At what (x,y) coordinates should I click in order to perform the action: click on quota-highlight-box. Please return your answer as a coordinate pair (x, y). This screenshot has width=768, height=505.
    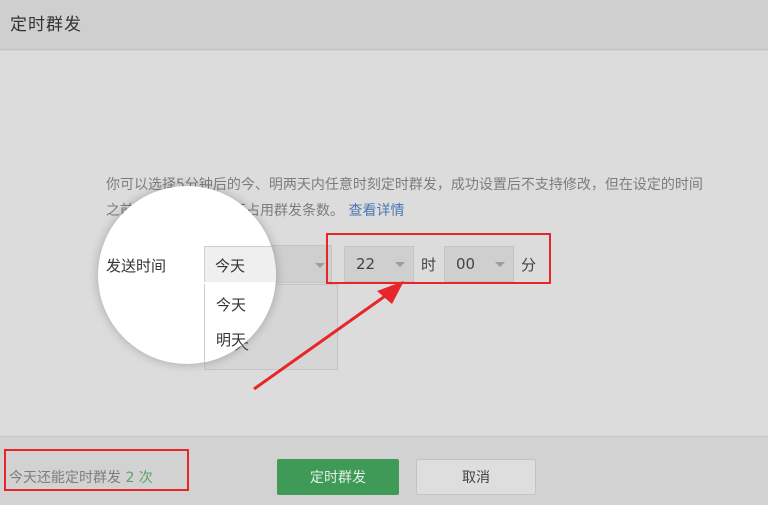
    Looking at the image, I should click on (96, 470).